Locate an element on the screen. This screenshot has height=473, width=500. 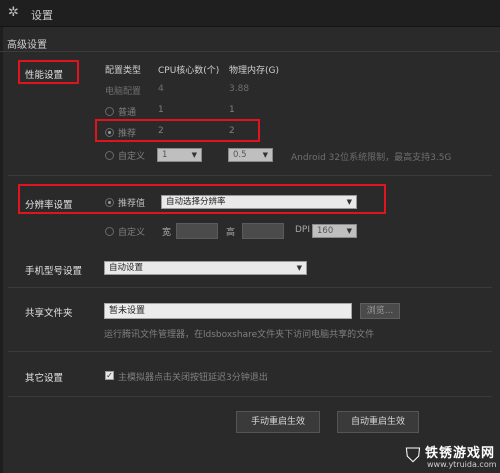
col-config-type: 配置类型 is located at coordinates (123, 71).